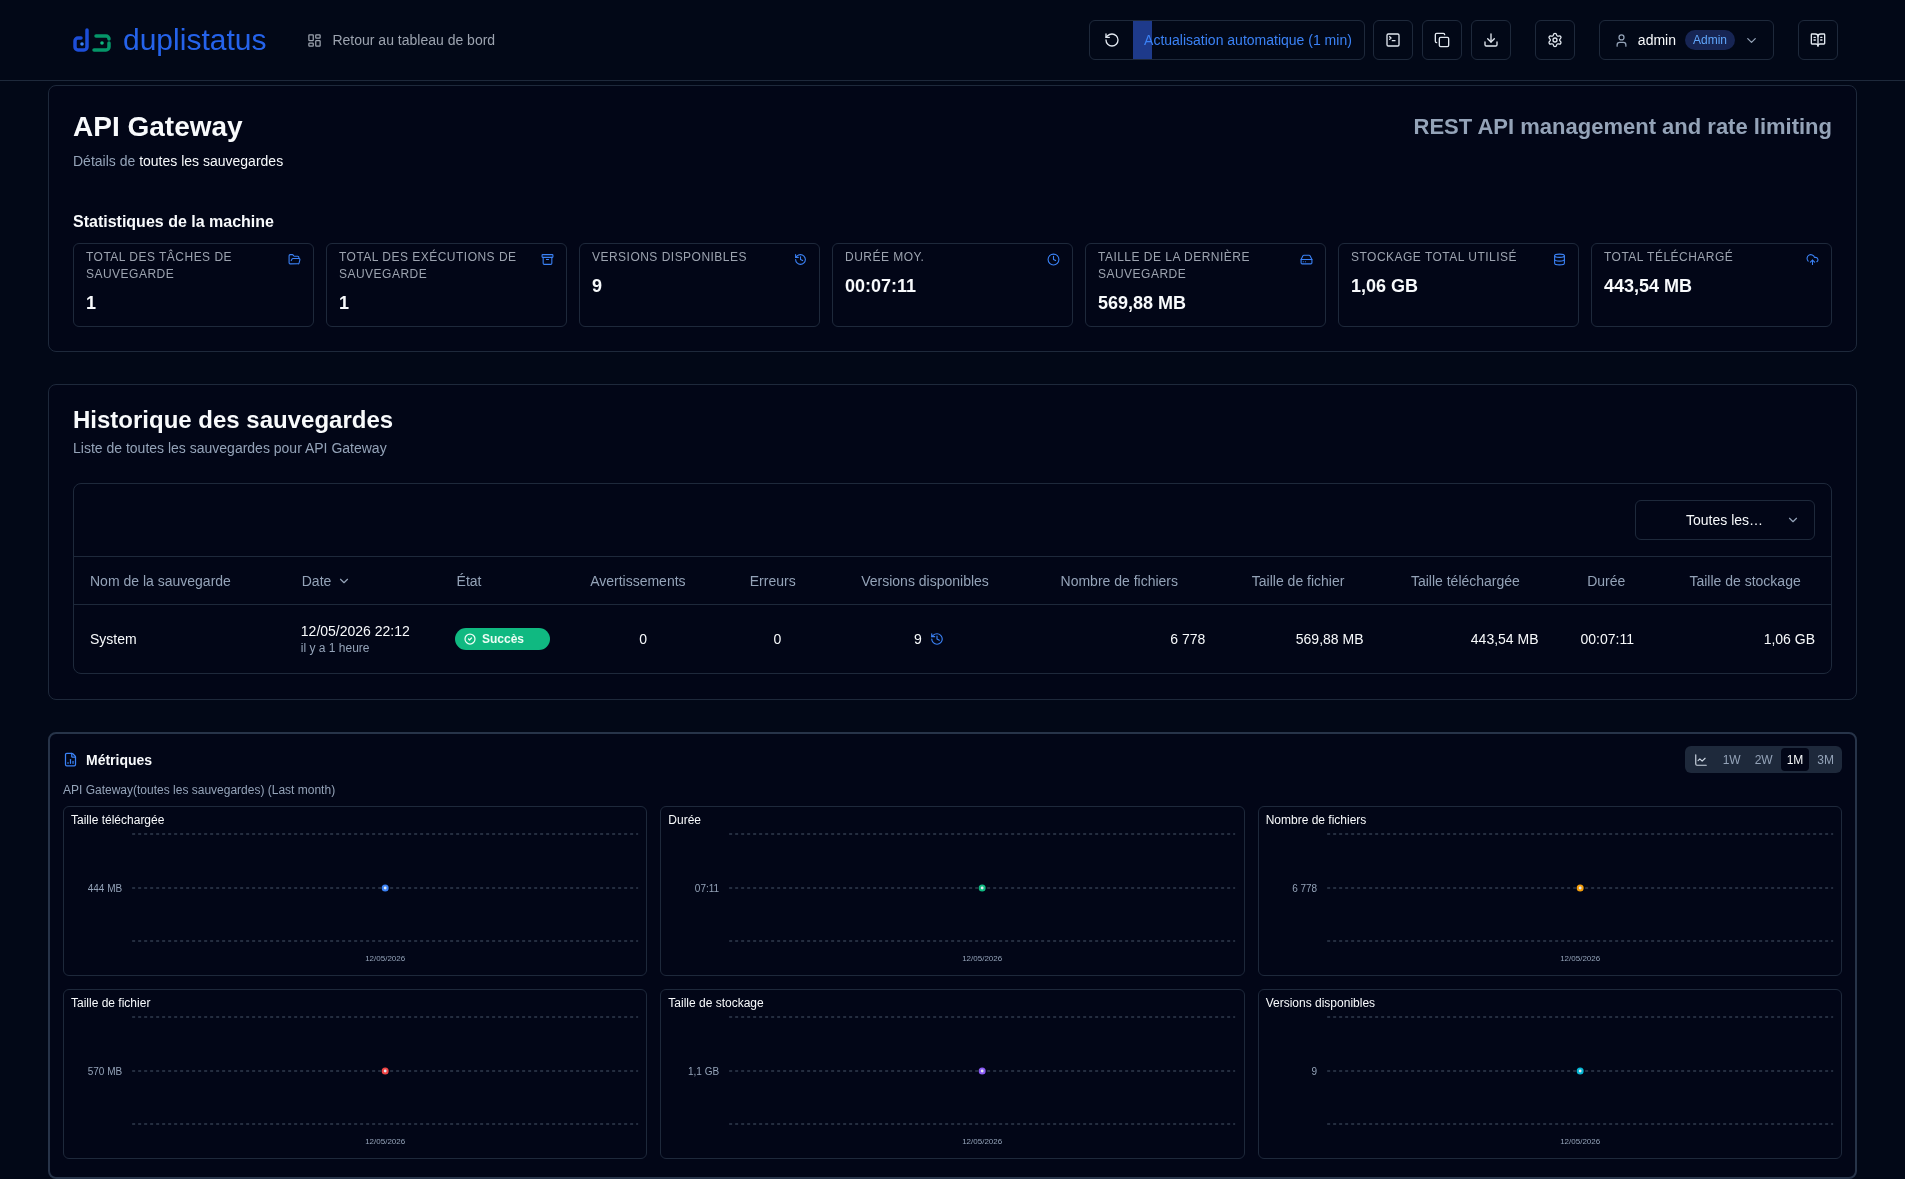 The height and width of the screenshot is (1179, 1905). I want to click on folder-icon, so click(294, 259).